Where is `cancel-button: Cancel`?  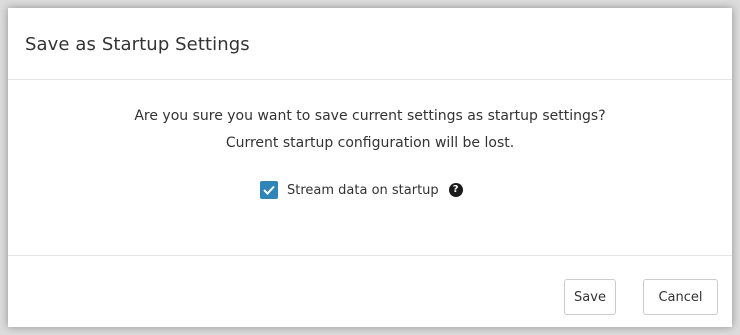 cancel-button: Cancel is located at coordinates (680, 297).